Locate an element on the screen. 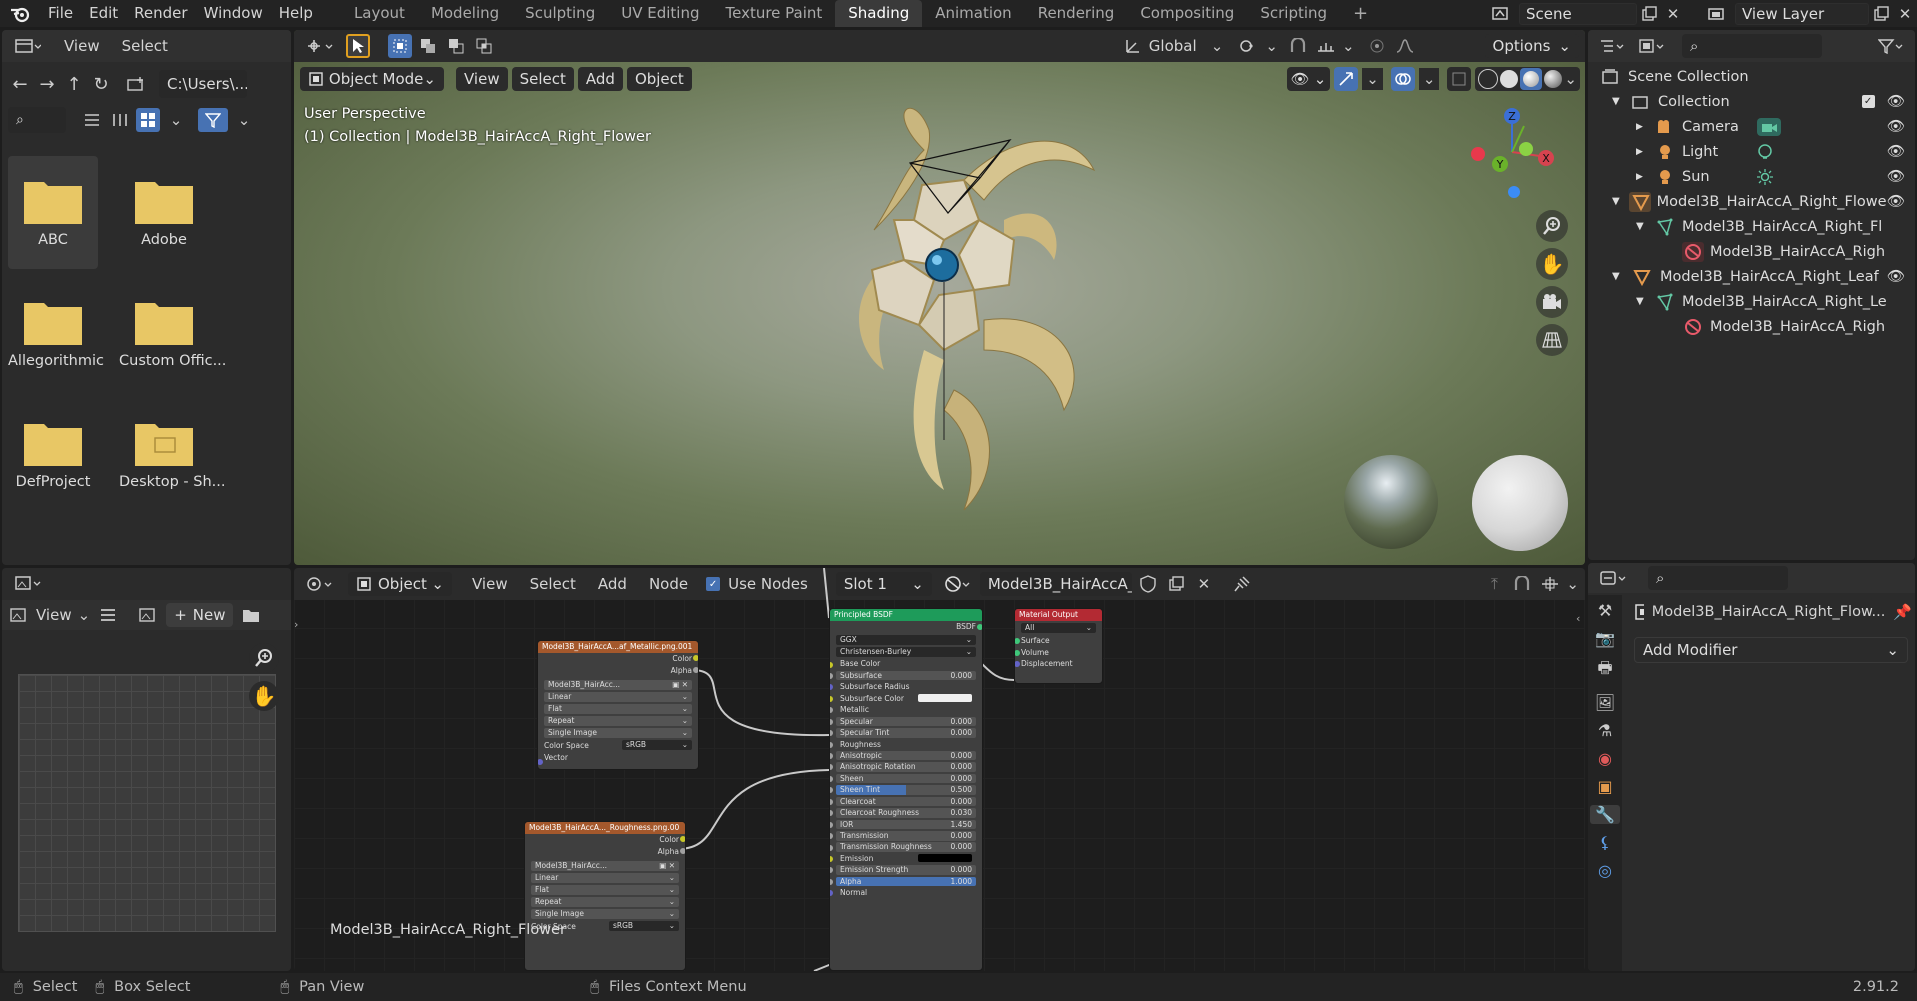 The image size is (1917, 1001). tab-animation: Animation is located at coordinates (973, 13).